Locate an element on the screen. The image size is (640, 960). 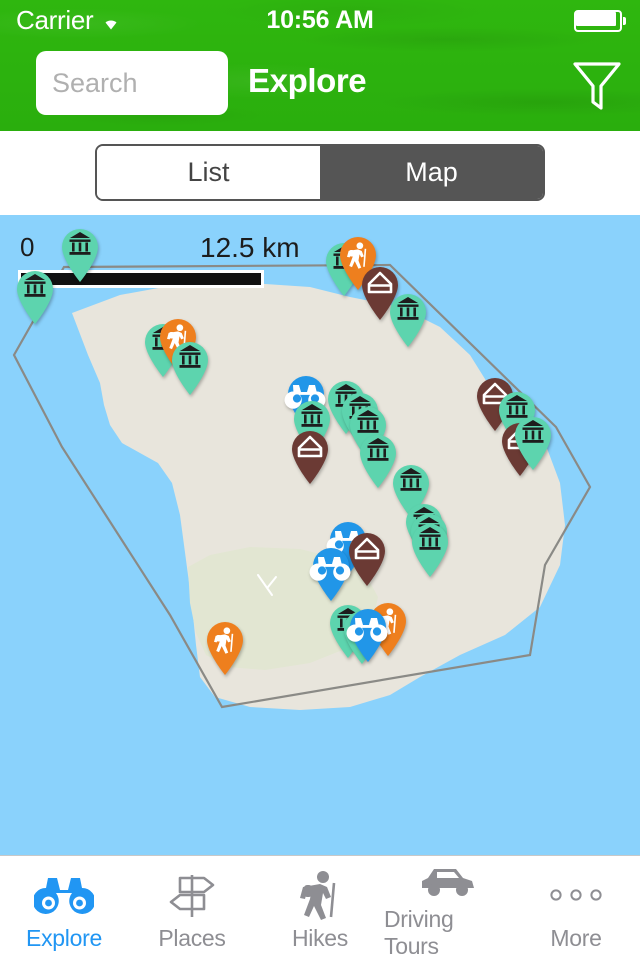
hiker-icon is located at coordinates (320, 895).